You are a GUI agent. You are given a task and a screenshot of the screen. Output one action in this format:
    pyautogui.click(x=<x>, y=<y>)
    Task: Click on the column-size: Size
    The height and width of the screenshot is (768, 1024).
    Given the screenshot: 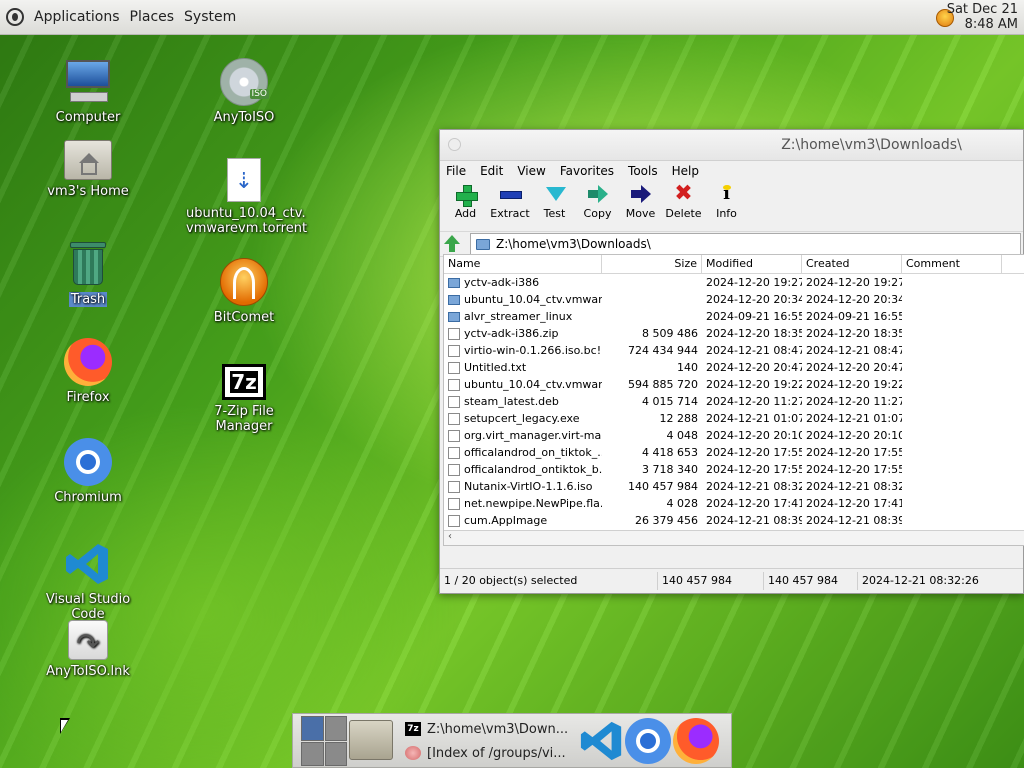 What is the action you would take?
    pyautogui.click(x=652, y=264)
    